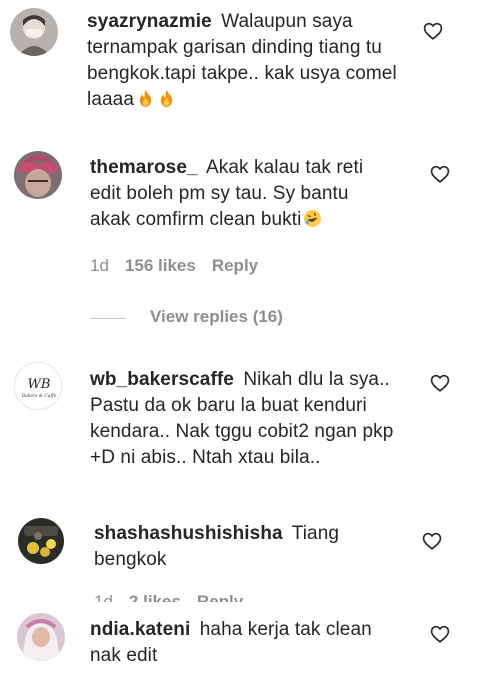 The height and width of the screenshot is (682, 480). I want to click on likes-count: 156 likes, so click(160, 265).